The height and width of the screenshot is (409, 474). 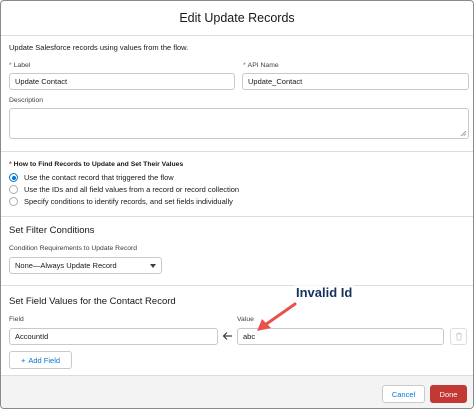 What do you see at coordinates (355, 81) in the screenshot?
I see `api-name-input: Update_Contact` at bounding box center [355, 81].